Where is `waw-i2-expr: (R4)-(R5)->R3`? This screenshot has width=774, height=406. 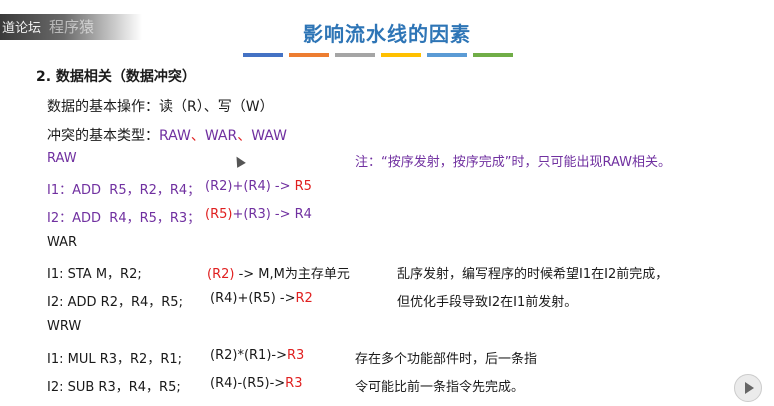
waw-i2-expr: (R4)-(R5)->R3 is located at coordinates (256, 383).